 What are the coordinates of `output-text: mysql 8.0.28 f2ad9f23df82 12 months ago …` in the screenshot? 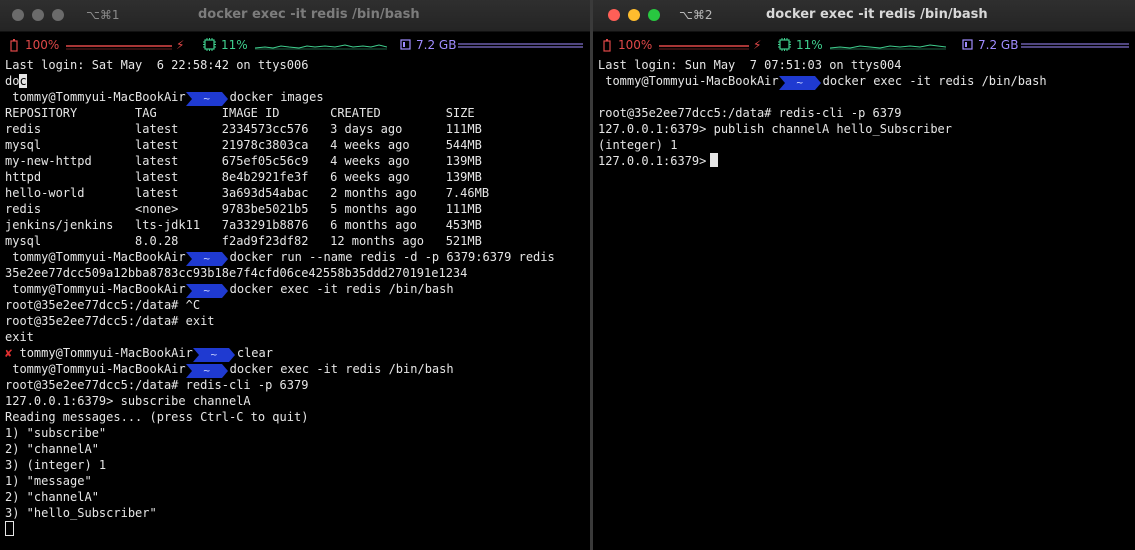 It's located at (243, 241).